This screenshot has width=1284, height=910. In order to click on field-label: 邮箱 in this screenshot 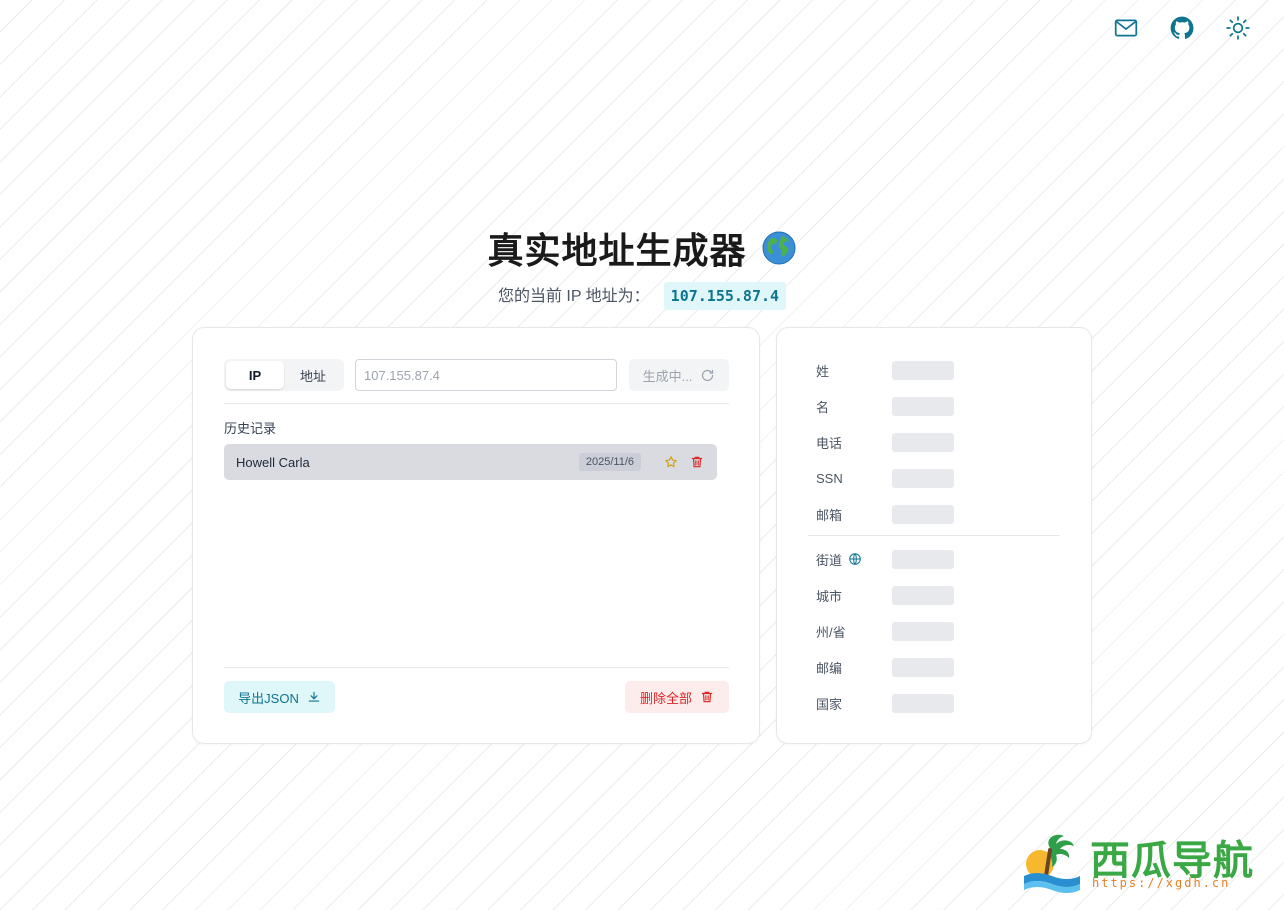, I will do `click(829, 515)`.